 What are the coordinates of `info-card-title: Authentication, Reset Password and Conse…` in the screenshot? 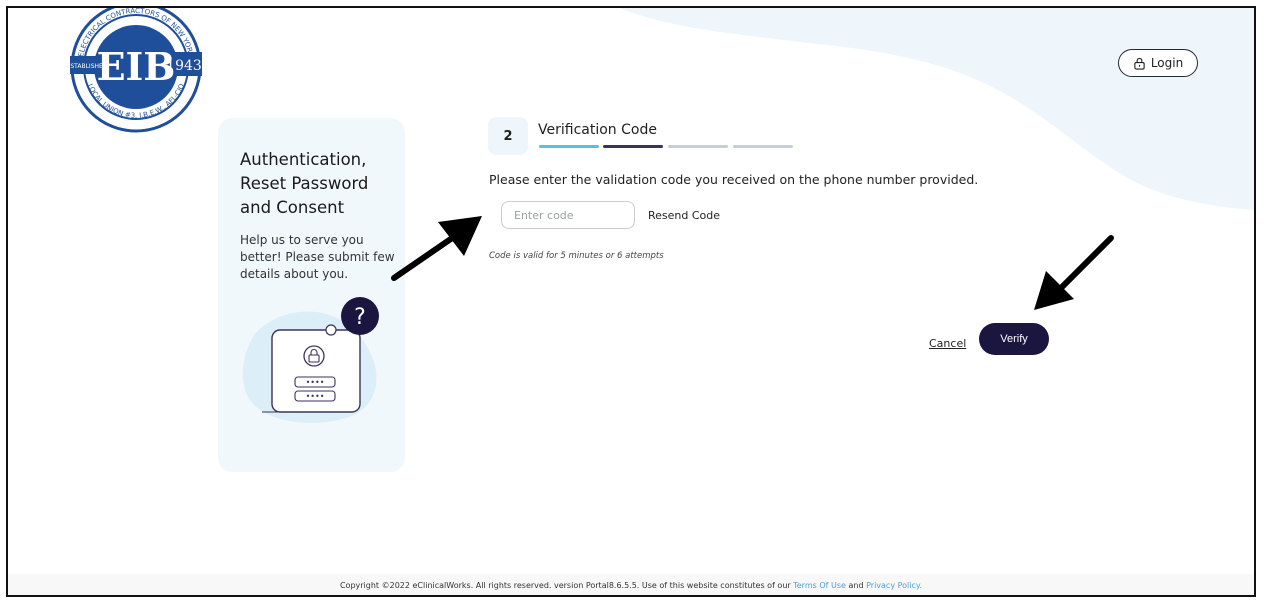 It's located at (304, 183).